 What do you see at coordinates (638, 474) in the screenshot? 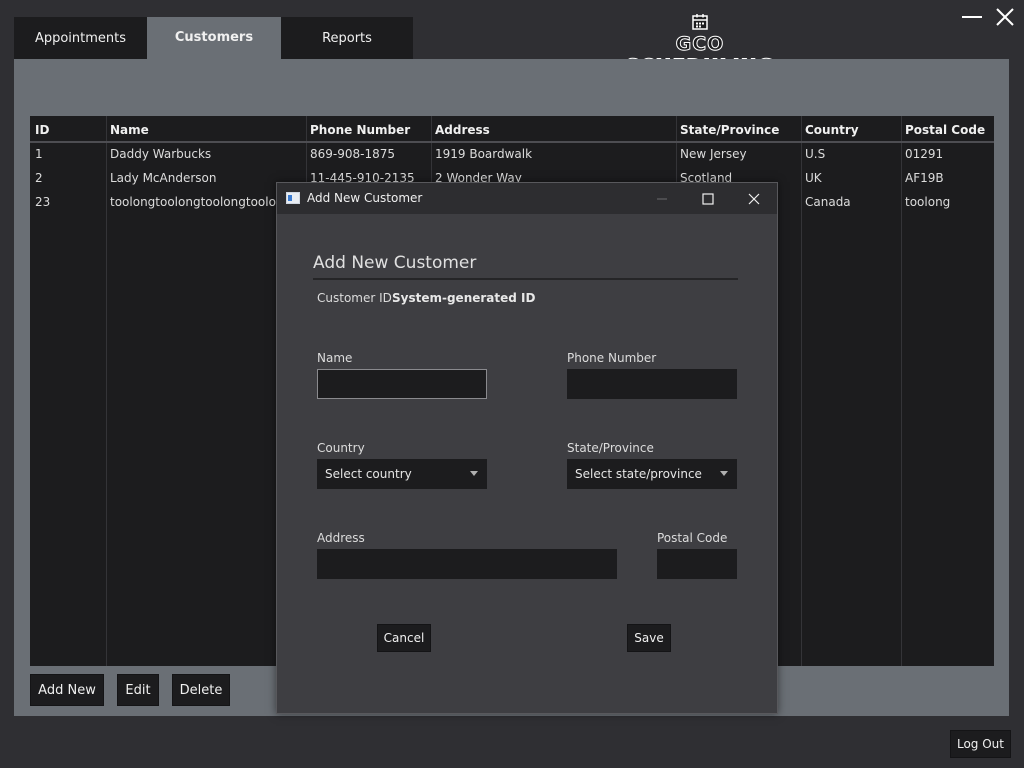
I see `state-select-value: Select state/province` at bounding box center [638, 474].